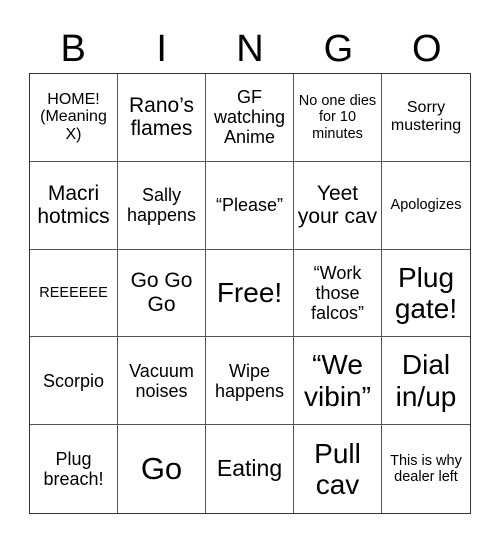 The height and width of the screenshot is (544, 500). I want to click on header-letter-o: O, so click(427, 49).